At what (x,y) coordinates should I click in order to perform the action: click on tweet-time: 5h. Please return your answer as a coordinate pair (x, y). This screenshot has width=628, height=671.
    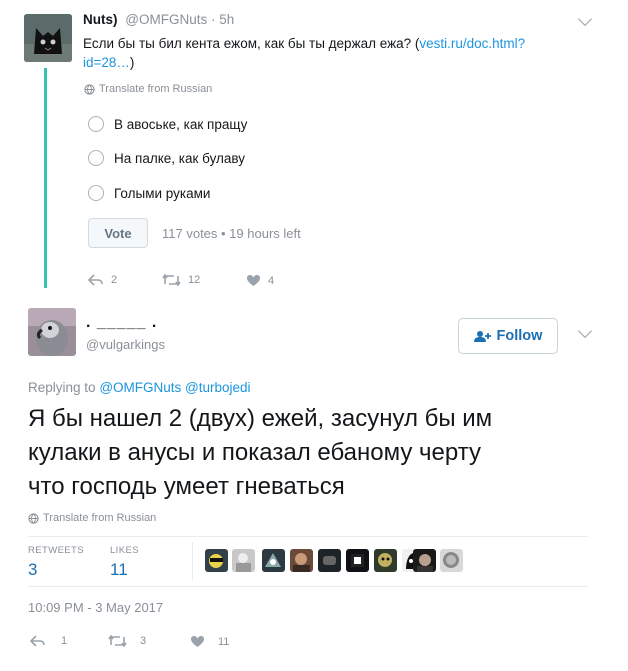
    Looking at the image, I should click on (226, 19).